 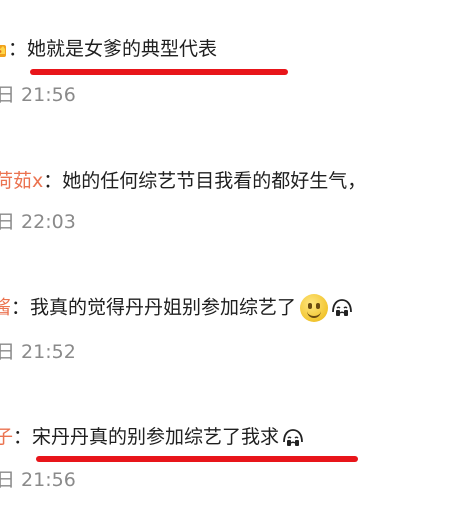 What do you see at coordinates (38, 352) in the screenshot?
I see `comment-timestamp: 日 21:52` at bounding box center [38, 352].